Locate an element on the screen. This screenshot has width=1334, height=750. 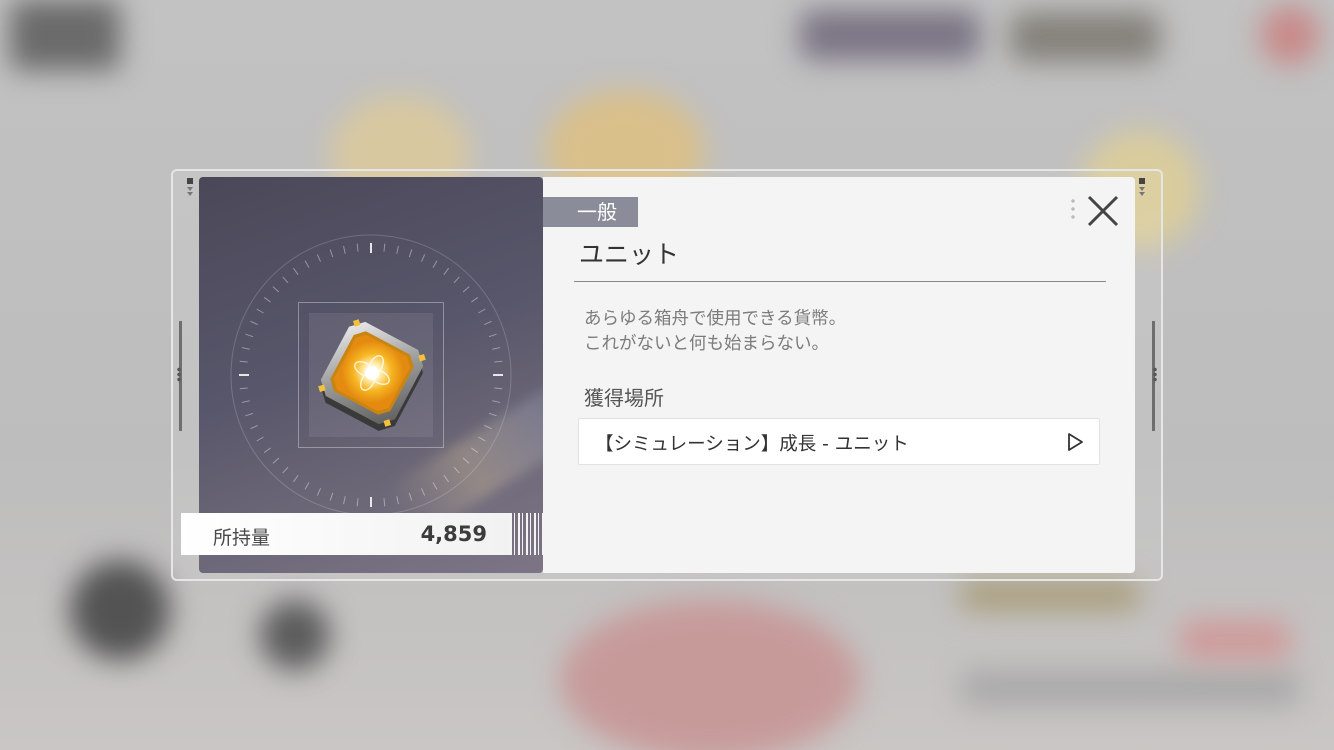
category-tag: 一般 is located at coordinates (590, 212).